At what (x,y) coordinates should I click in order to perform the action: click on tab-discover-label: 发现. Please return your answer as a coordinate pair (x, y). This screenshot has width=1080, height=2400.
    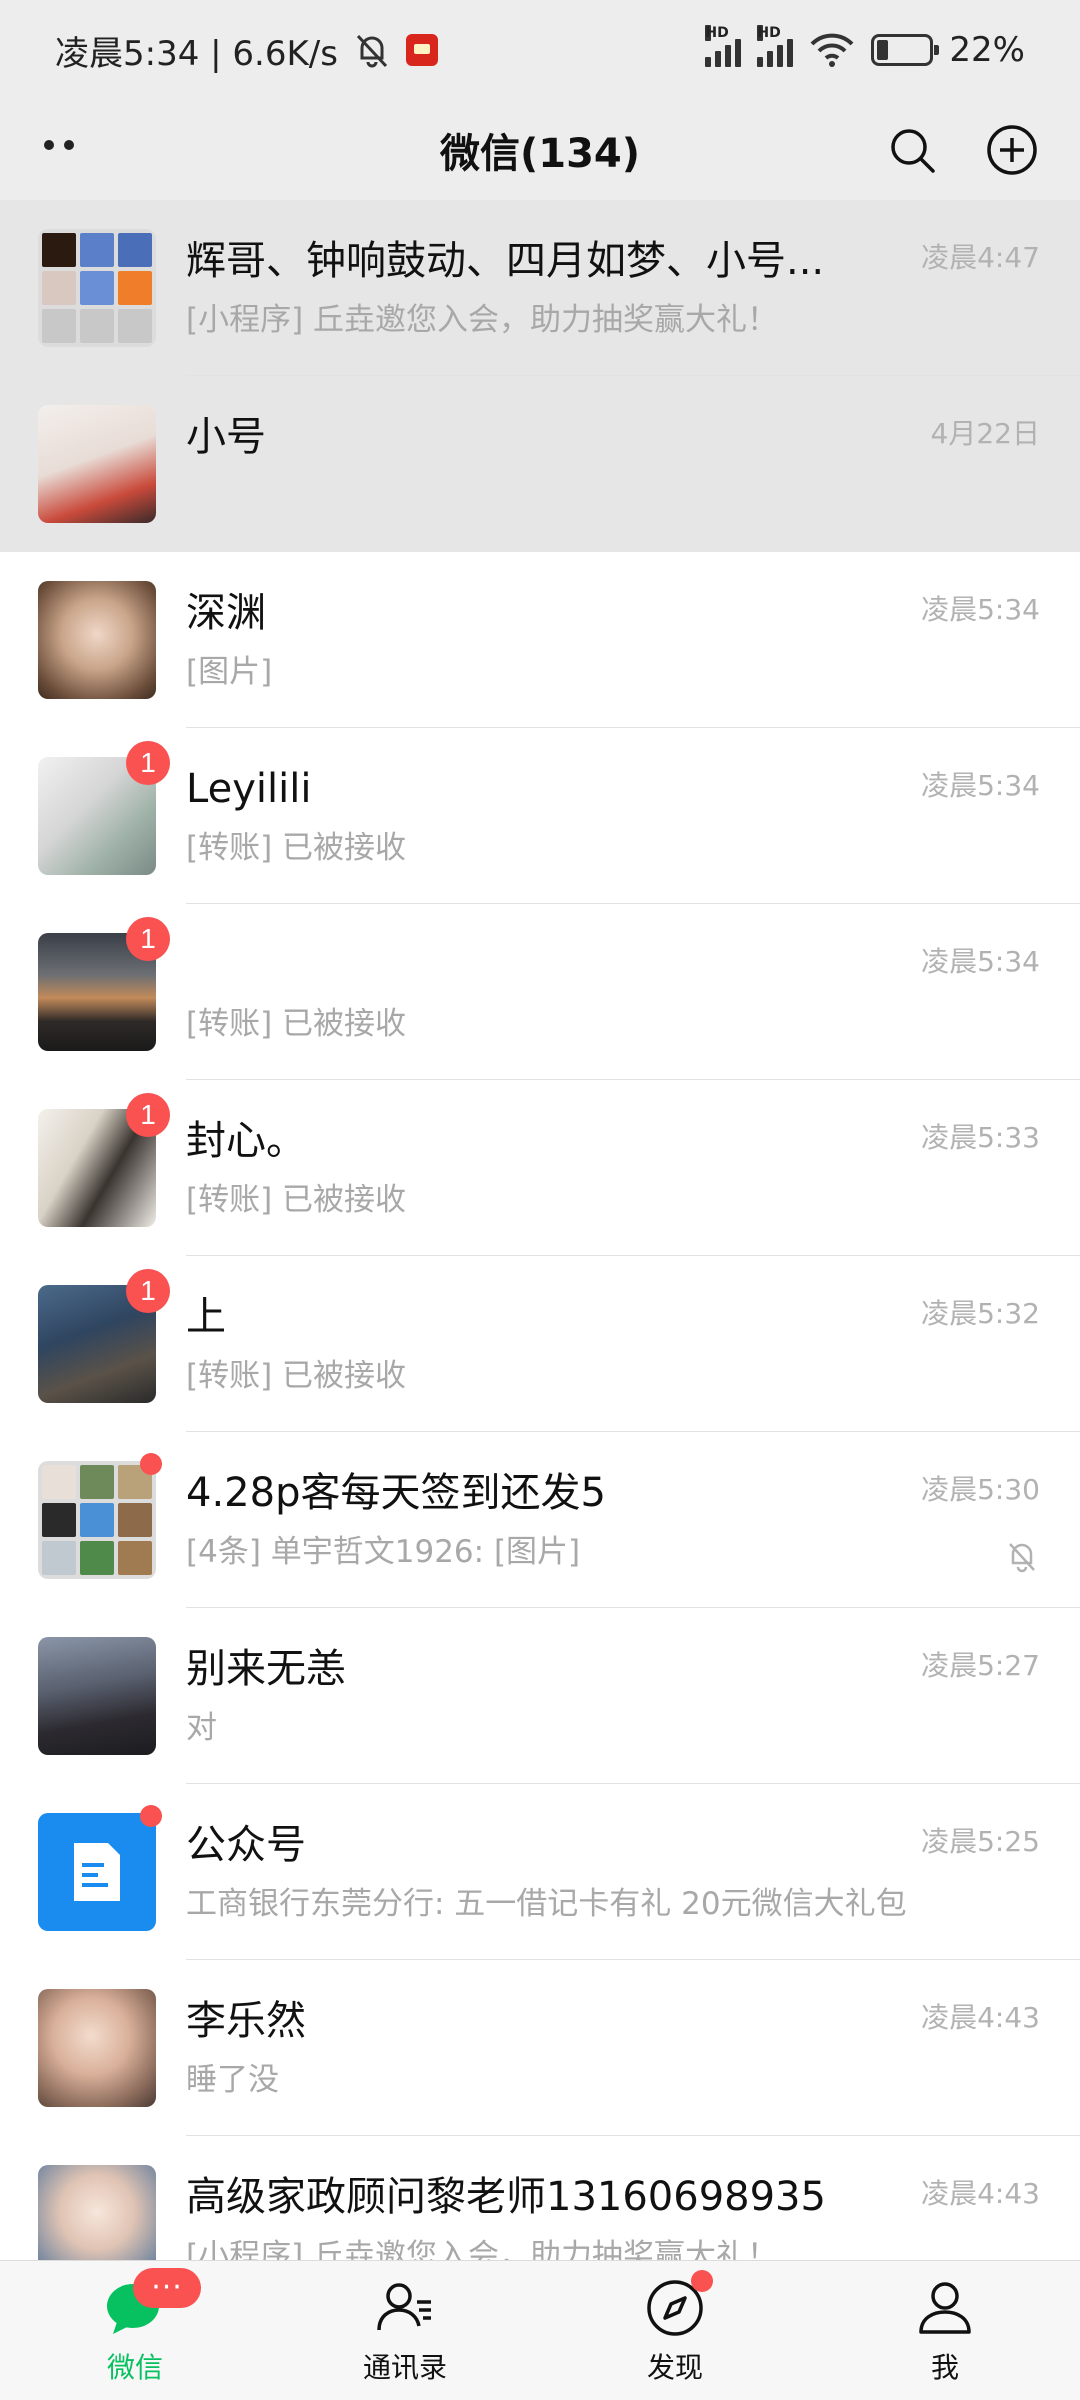
    Looking at the image, I should click on (674, 2367).